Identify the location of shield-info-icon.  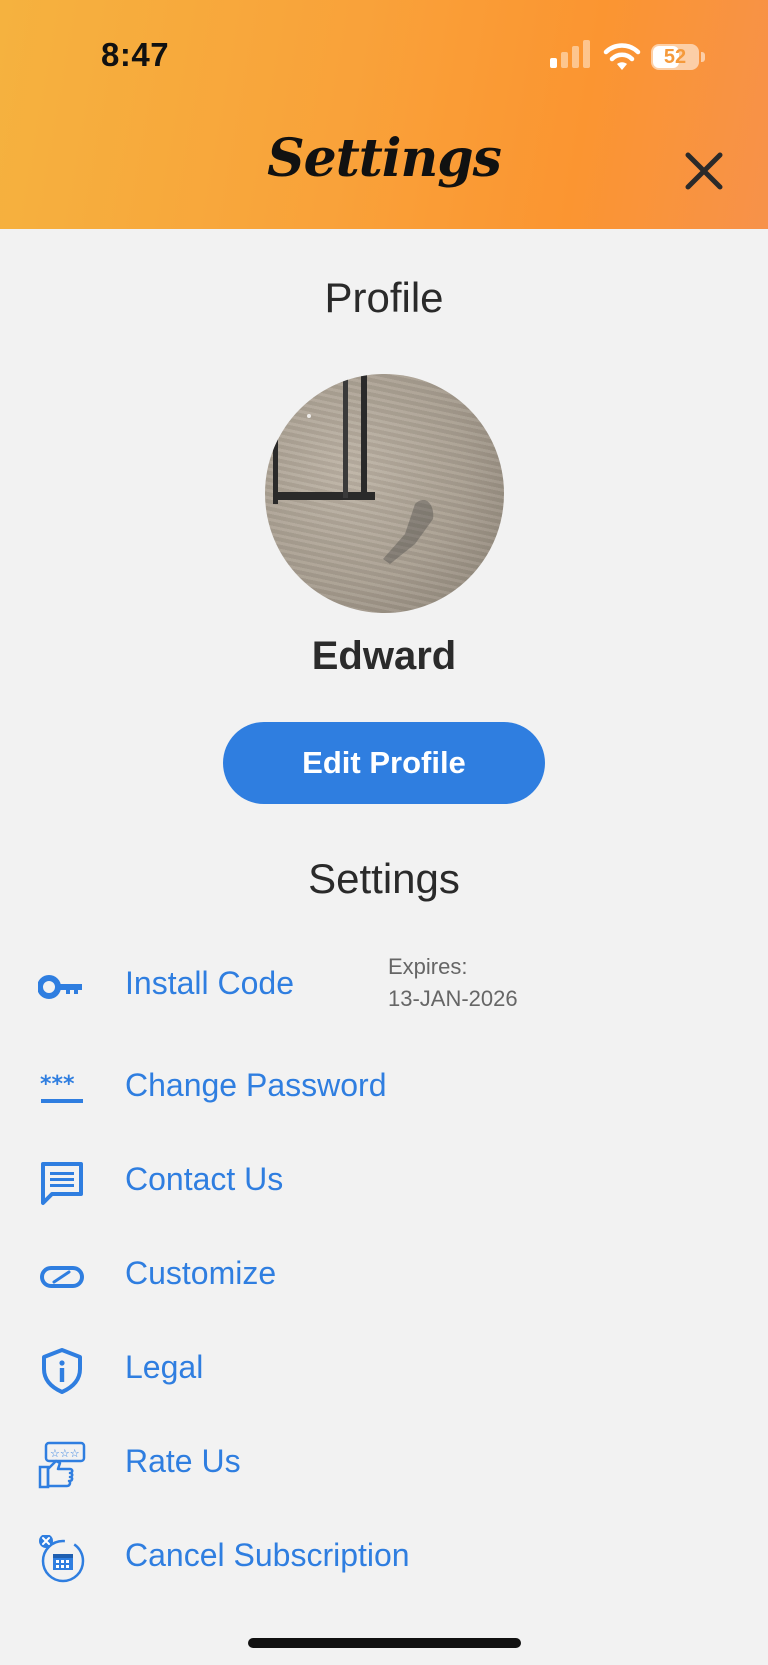
(62, 1371).